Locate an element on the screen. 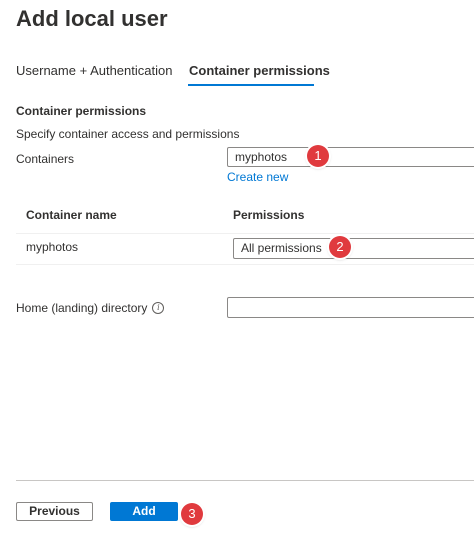  permissions-dropdown: All permissions is located at coordinates (353, 248).